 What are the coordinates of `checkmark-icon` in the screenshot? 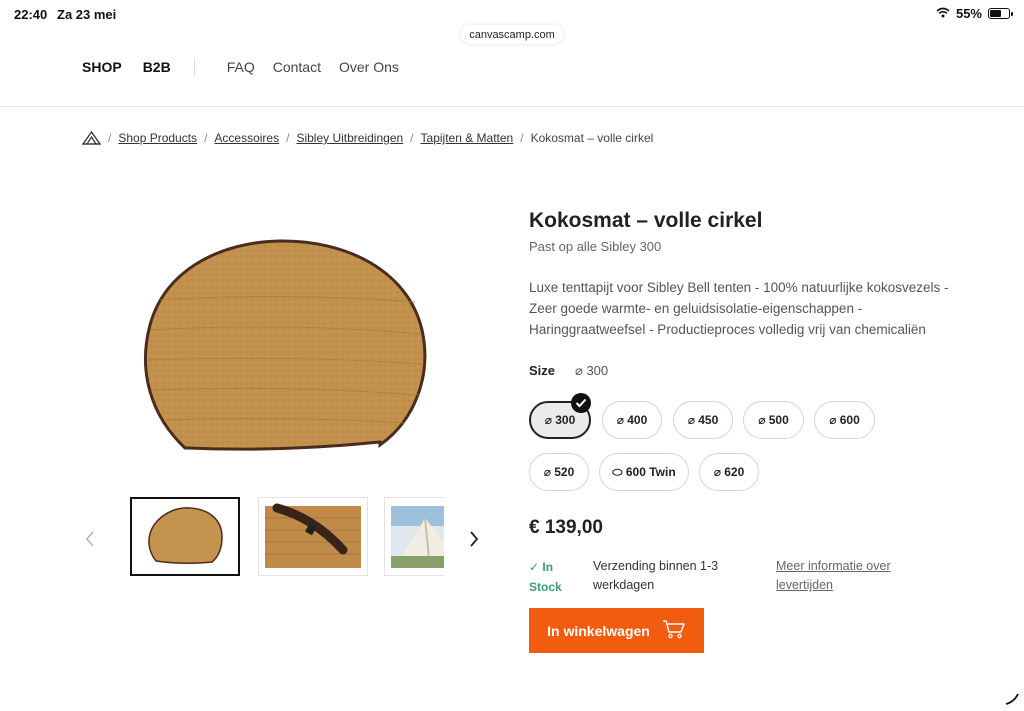 It's located at (581, 403).